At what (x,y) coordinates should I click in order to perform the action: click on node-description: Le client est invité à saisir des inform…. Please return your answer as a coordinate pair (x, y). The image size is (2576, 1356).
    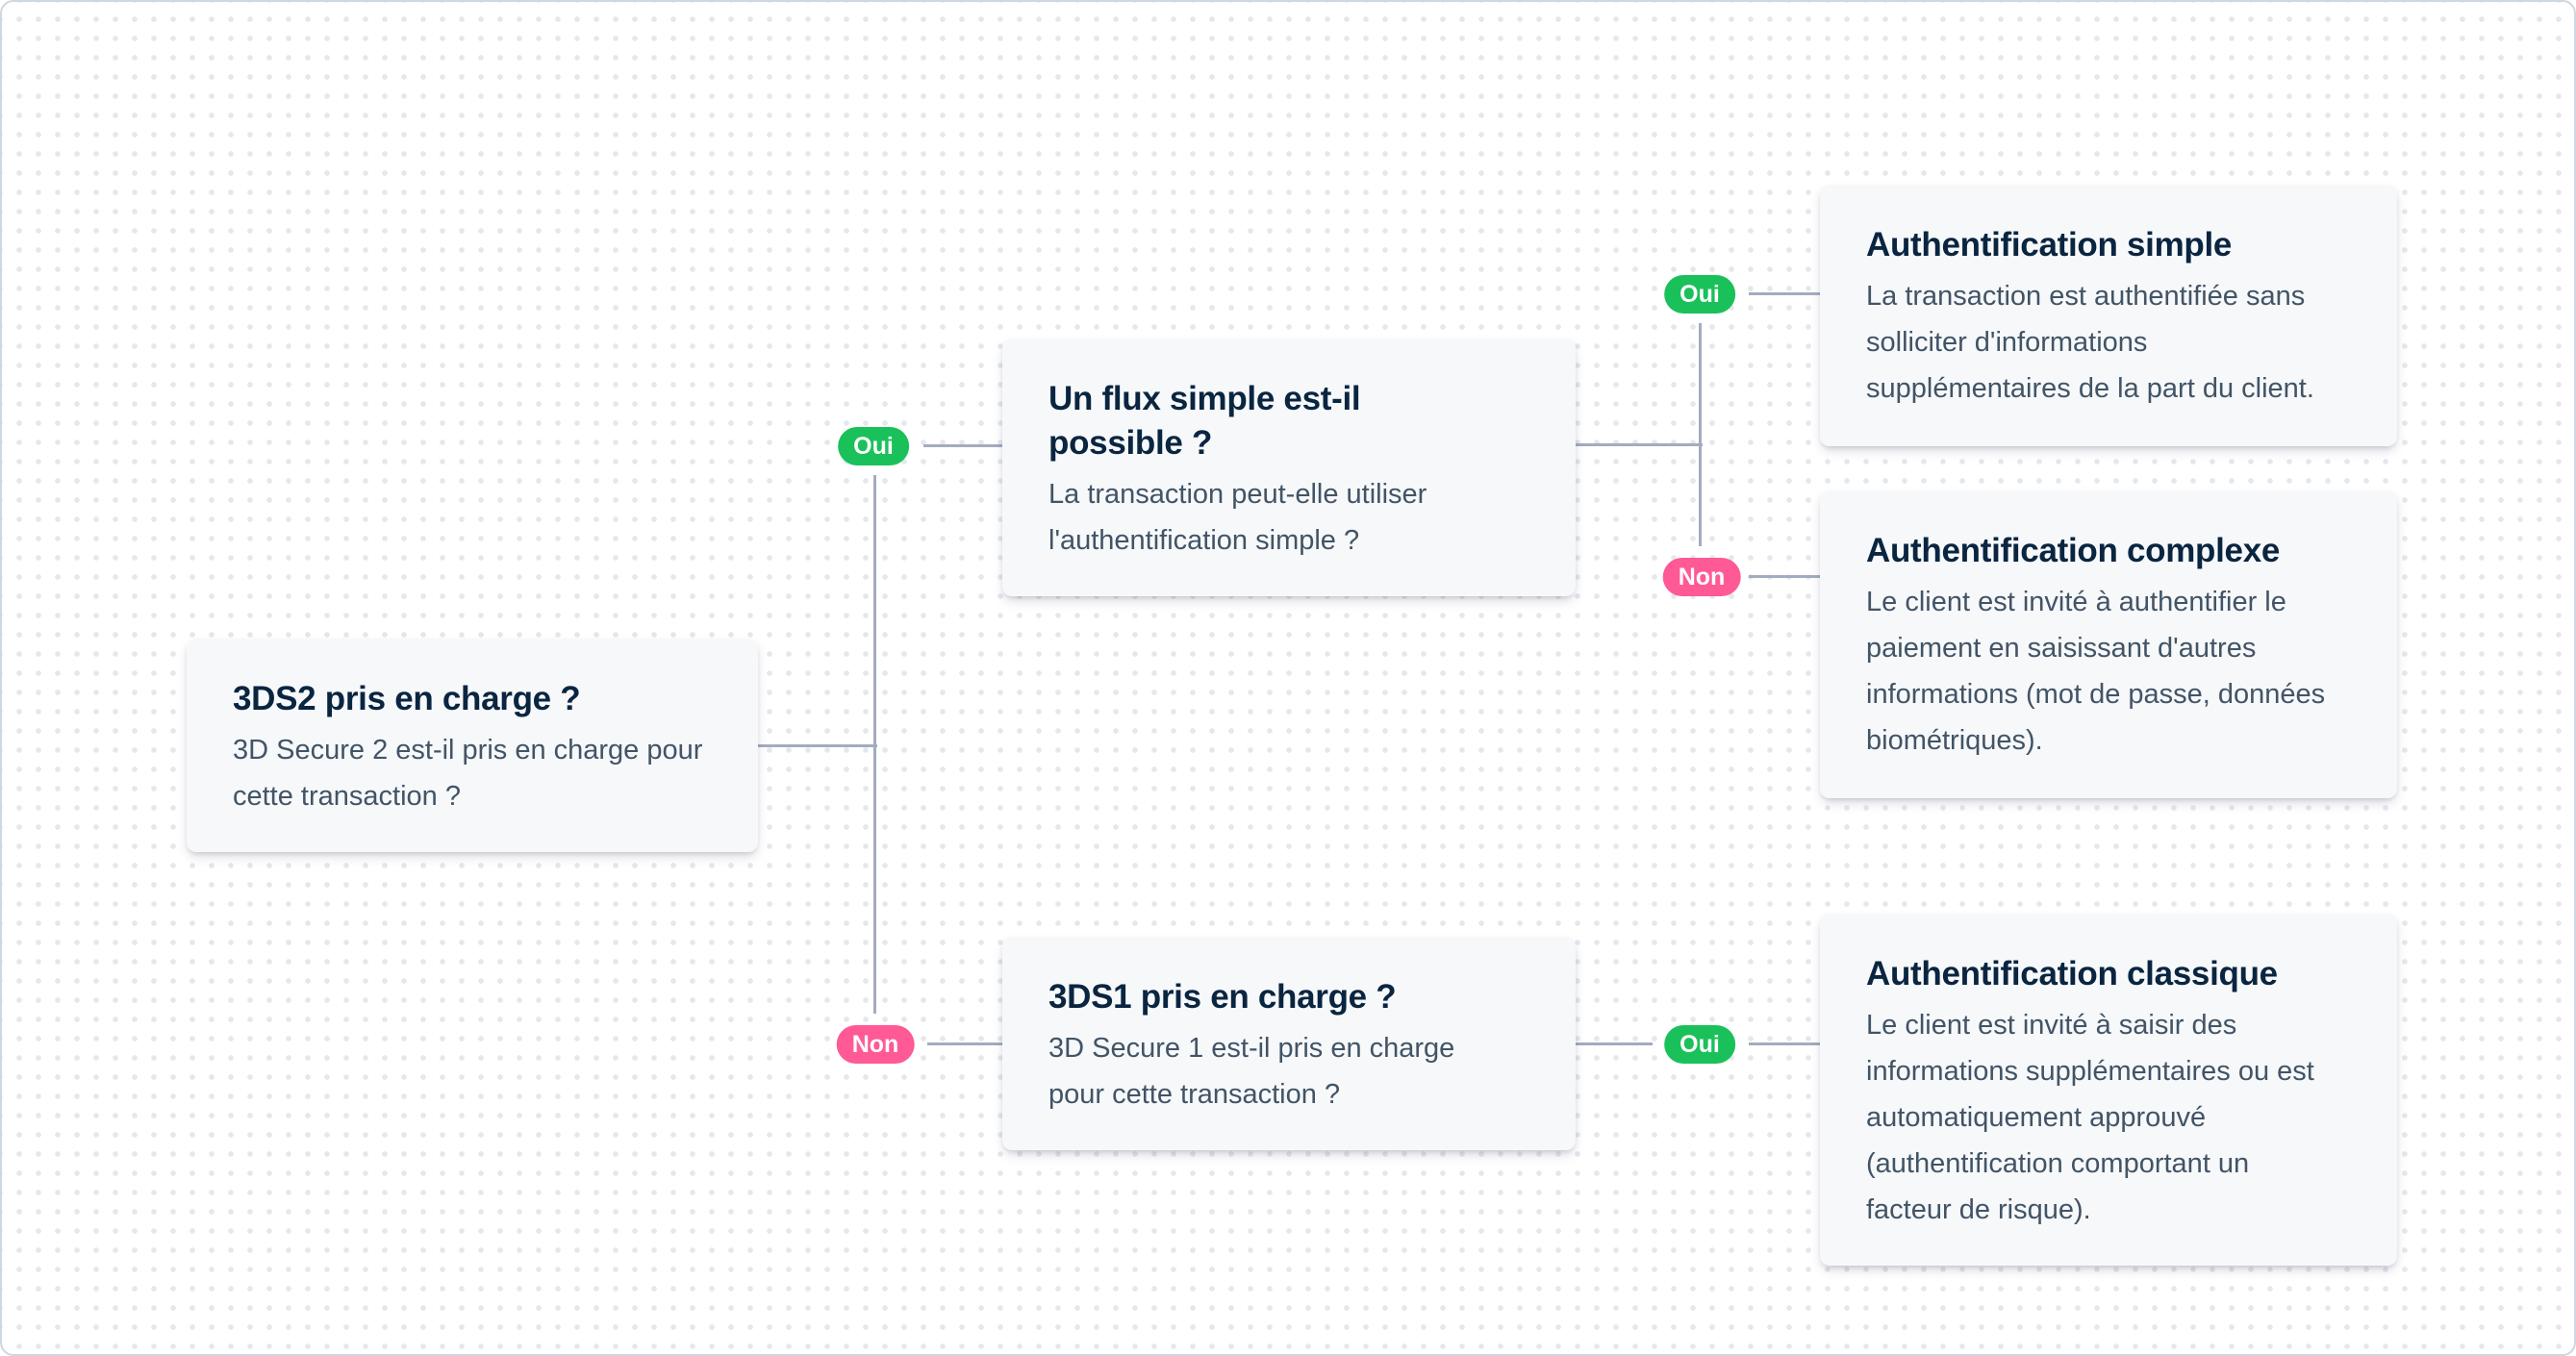
    Looking at the image, I should click on (2090, 1117).